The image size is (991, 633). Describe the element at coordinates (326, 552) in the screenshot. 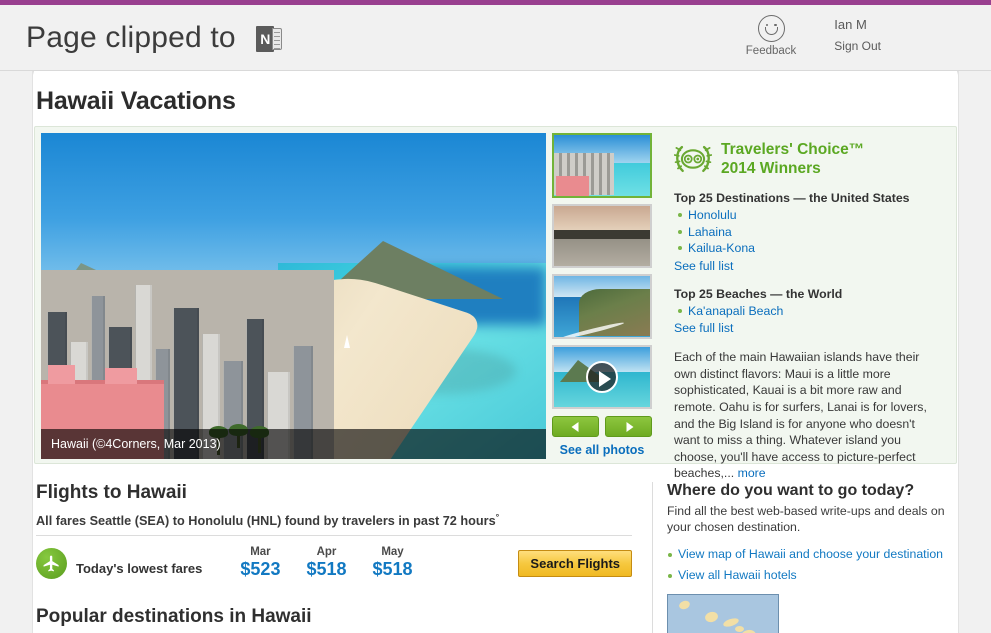

I see `fare-month-name: Apr` at that location.